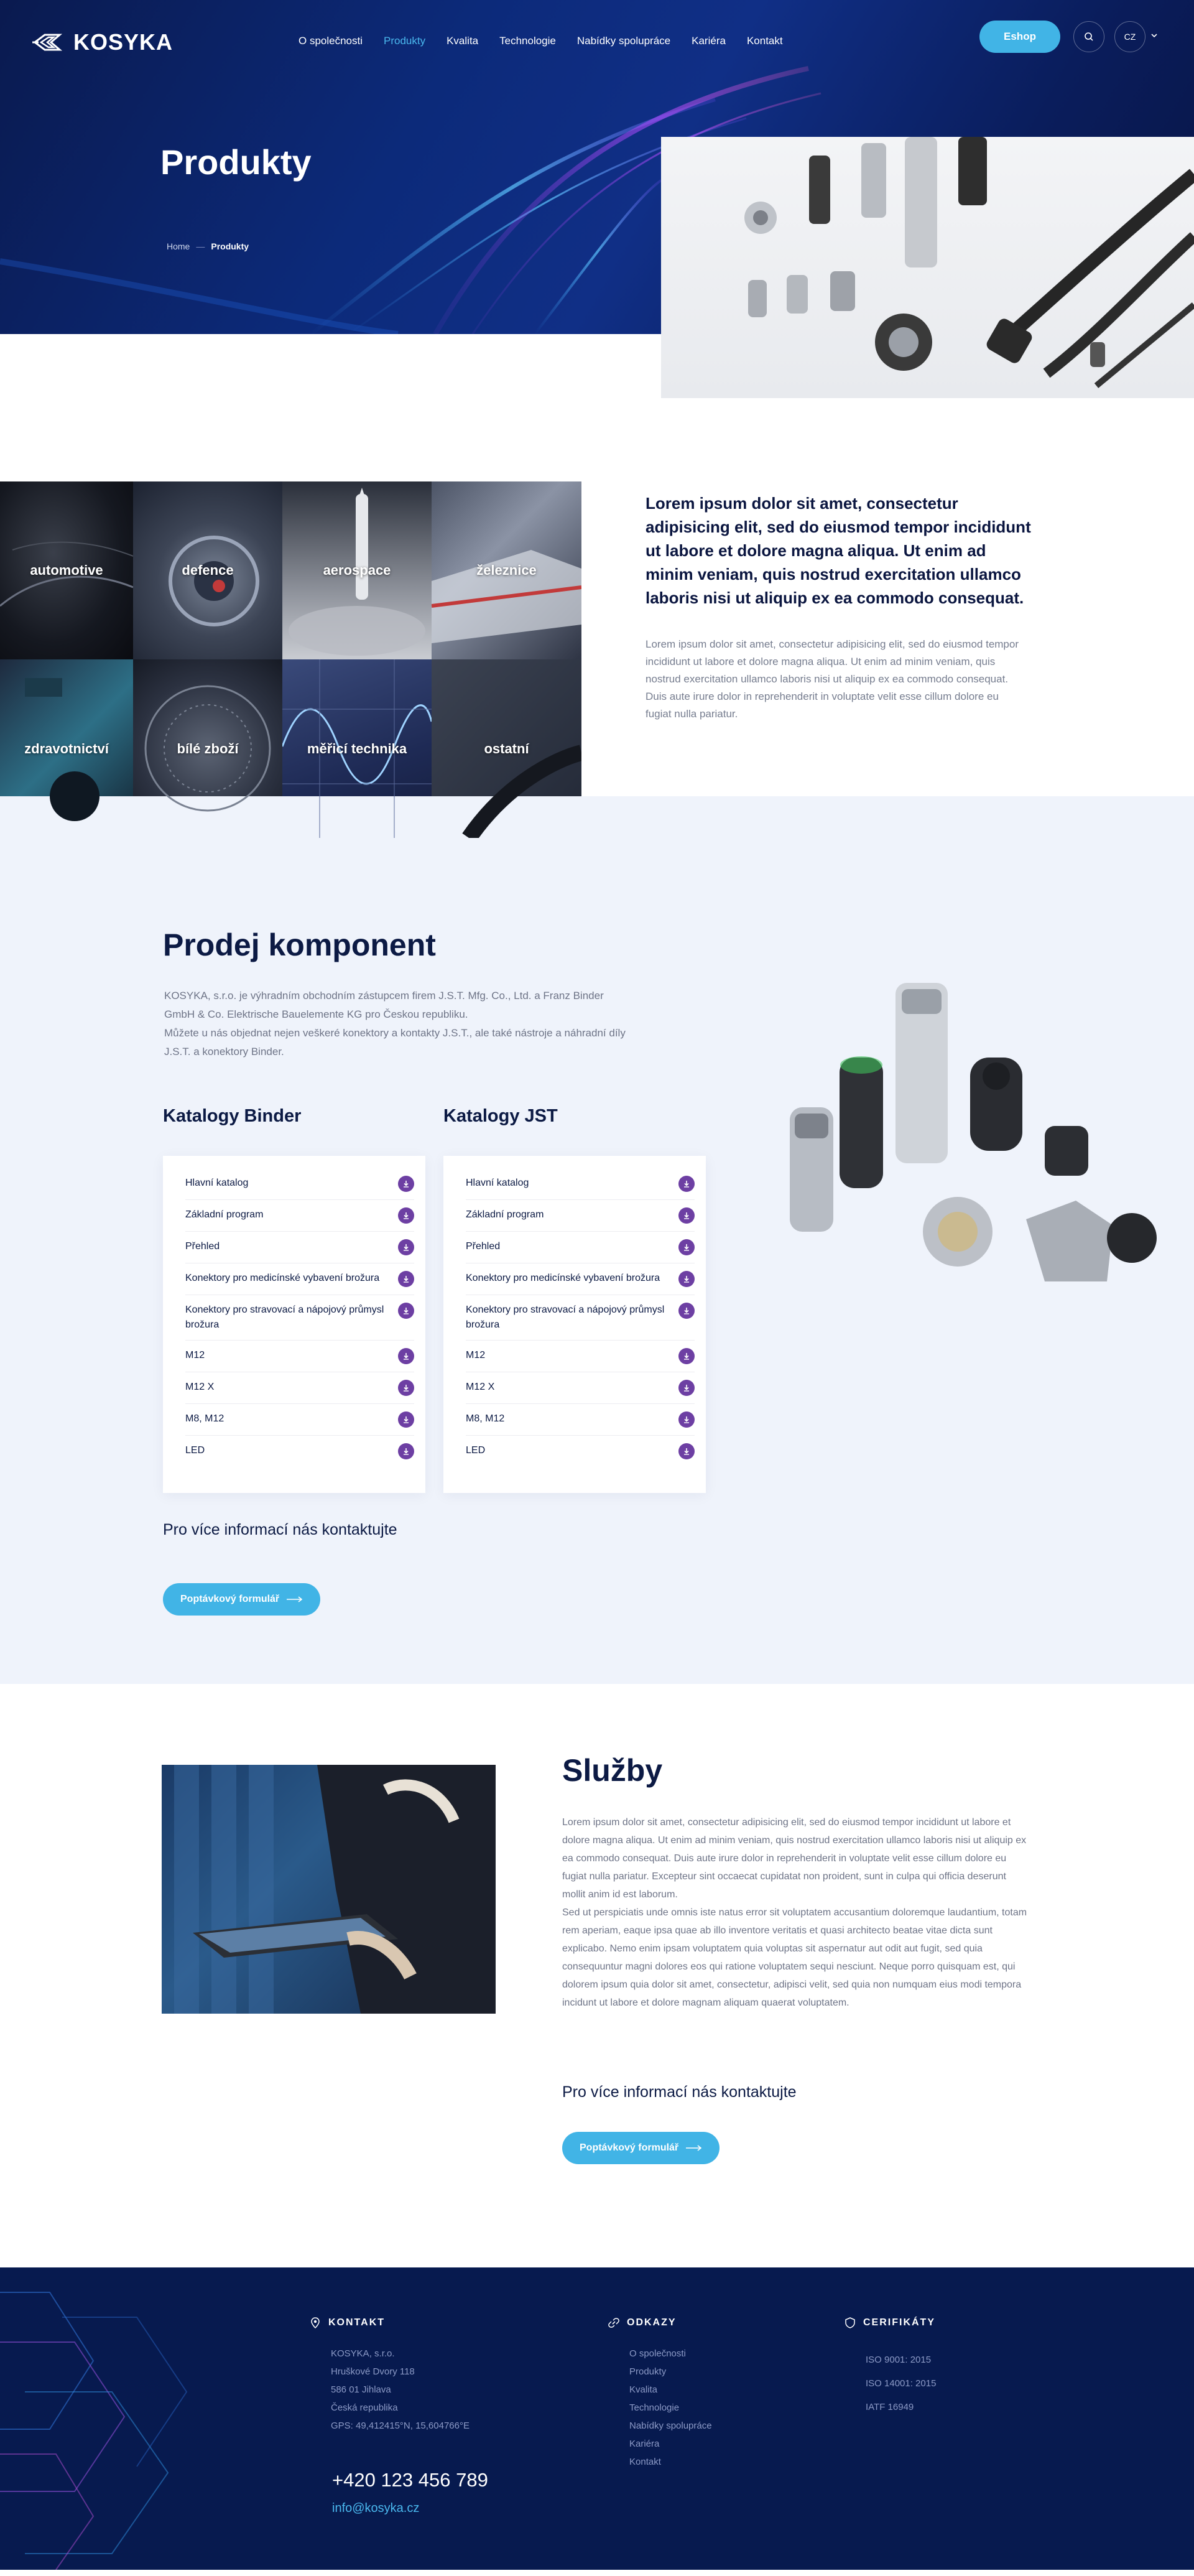 The width and height of the screenshot is (1194, 2576). Describe the element at coordinates (483, 1246) in the screenshot. I see `catalog-label: Přehled` at that location.